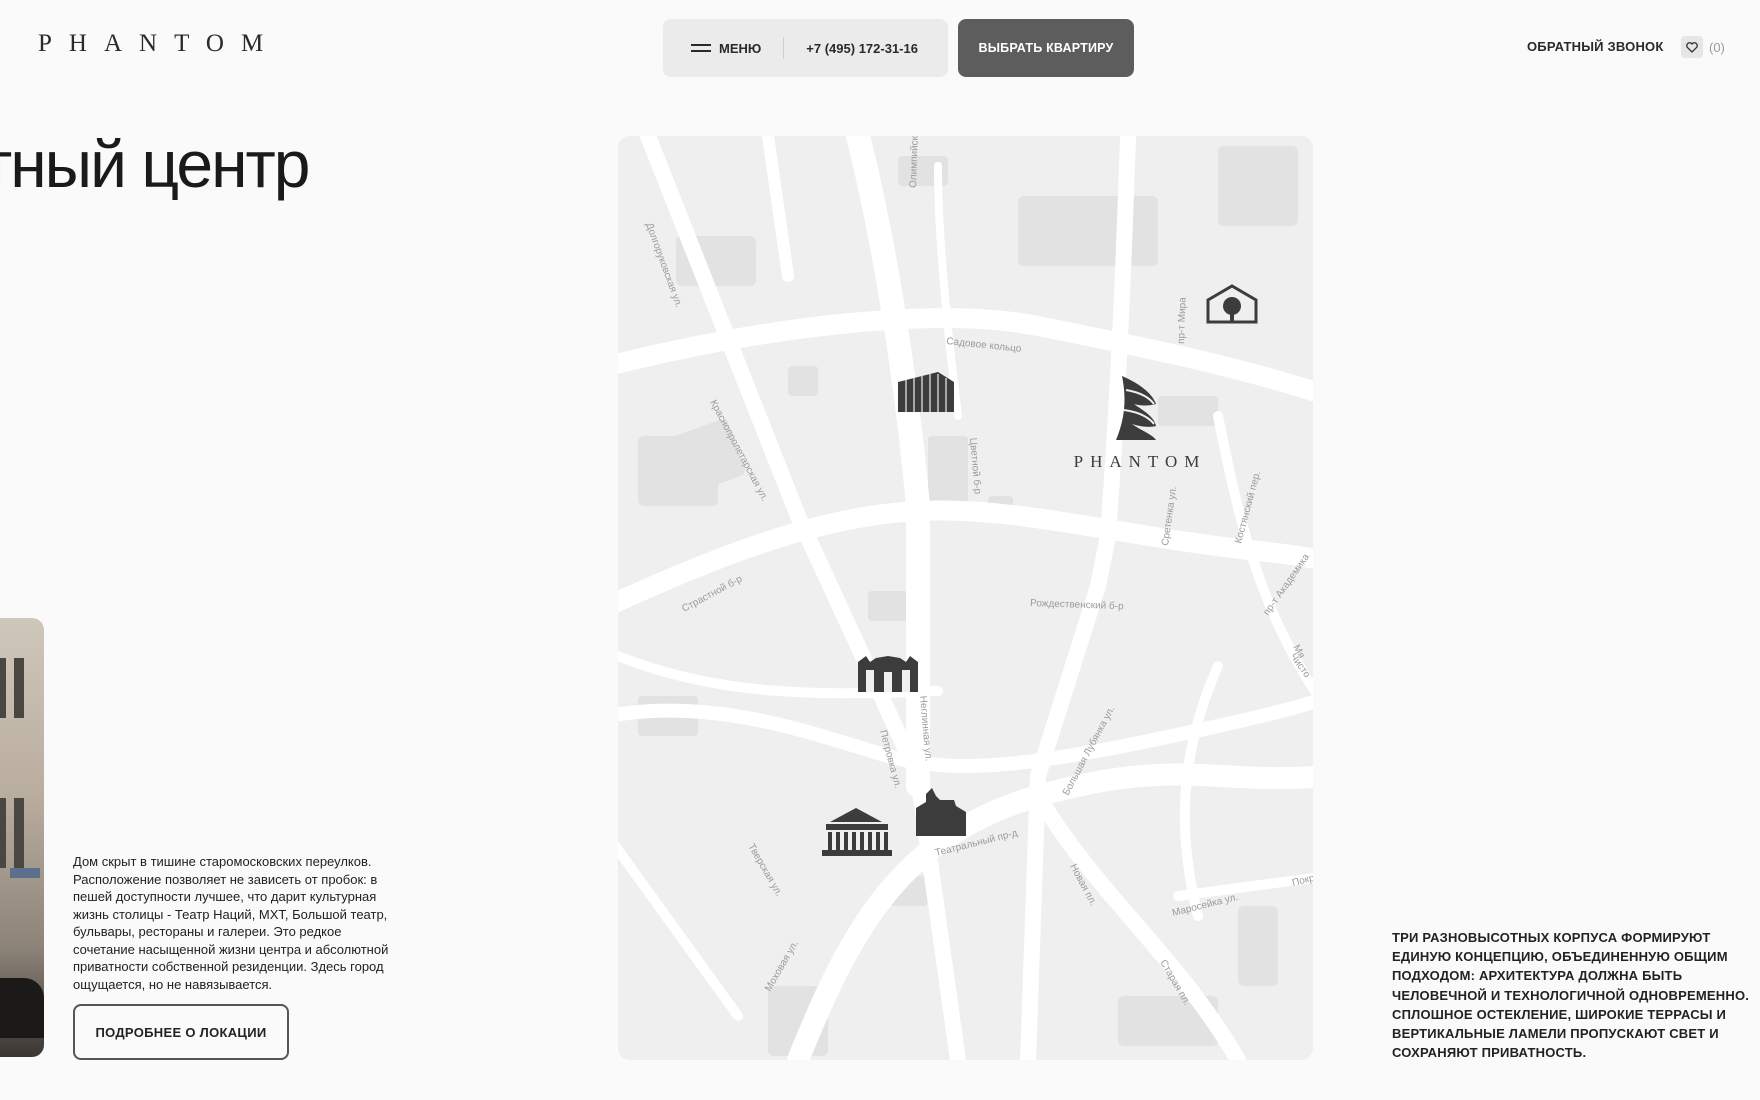  Describe the element at coordinates (740, 48) in the screenshot. I see `menu-label: МЕНЮ` at that location.